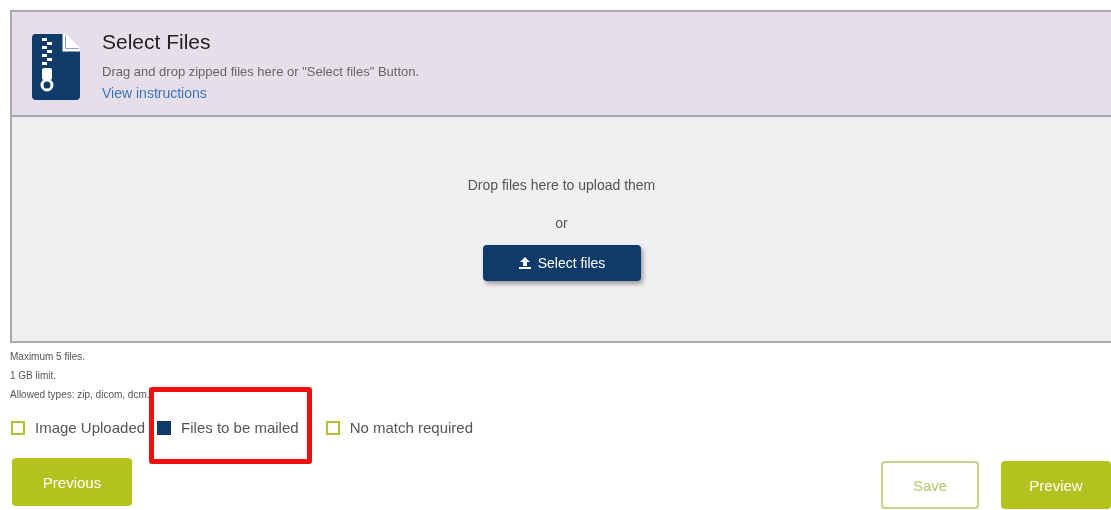  What do you see at coordinates (561, 263) in the screenshot?
I see `select-files-button: Select files` at bounding box center [561, 263].